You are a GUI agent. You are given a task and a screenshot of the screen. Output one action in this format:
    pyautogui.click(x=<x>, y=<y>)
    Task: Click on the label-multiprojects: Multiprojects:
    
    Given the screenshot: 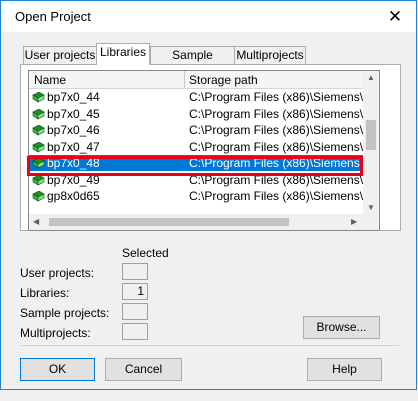 What is the action you would take?
    pyautogui.click(x=55, y=333)
    